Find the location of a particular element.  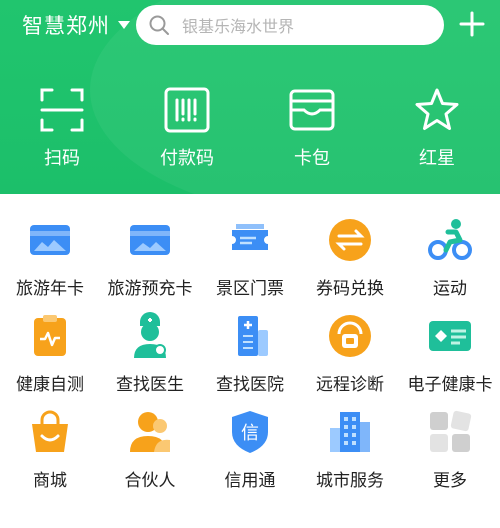

service-label: 旅游预充卡 is located at coordinates (150, 289).